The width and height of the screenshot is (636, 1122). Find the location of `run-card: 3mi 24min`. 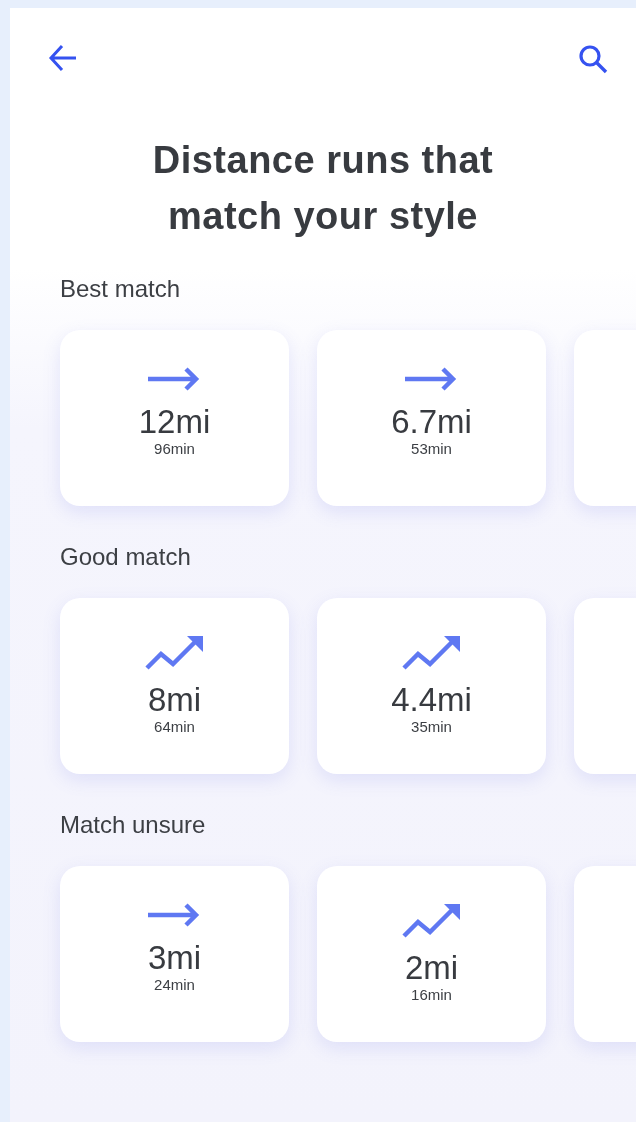

run-card: 3mi 24min is located at coordinates (174, 954).